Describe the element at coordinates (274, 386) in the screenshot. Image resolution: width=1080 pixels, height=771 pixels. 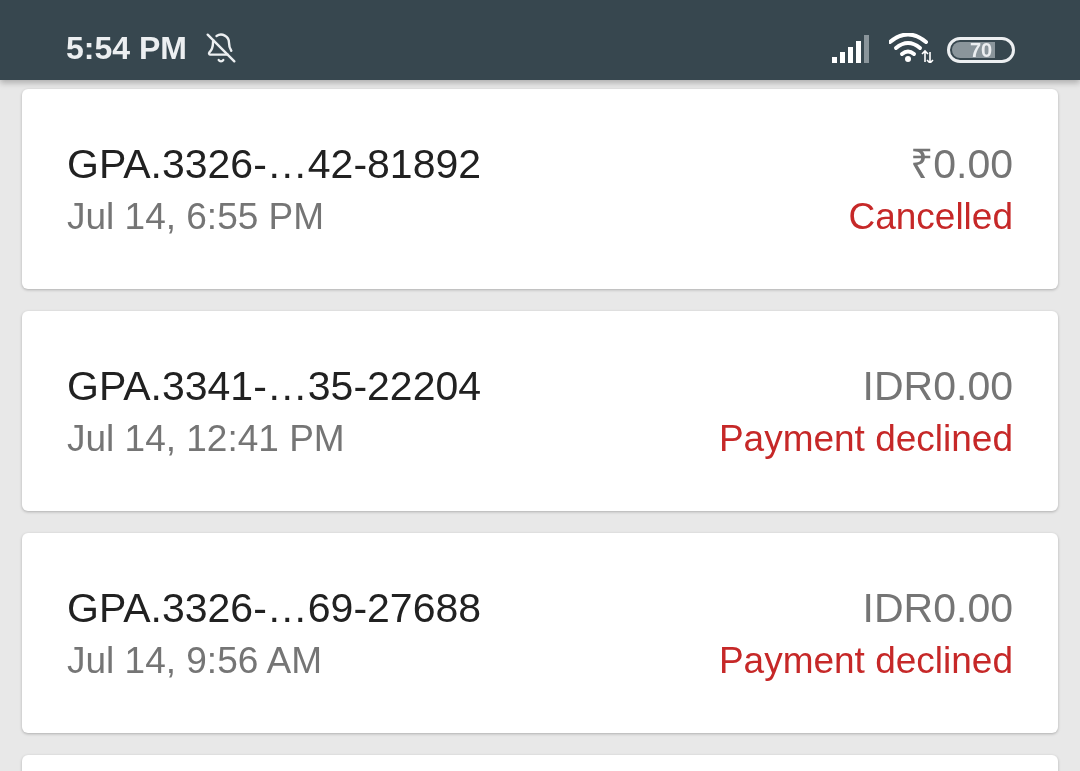
I see `order-id: GPA.3341-…35-22204` at that location.